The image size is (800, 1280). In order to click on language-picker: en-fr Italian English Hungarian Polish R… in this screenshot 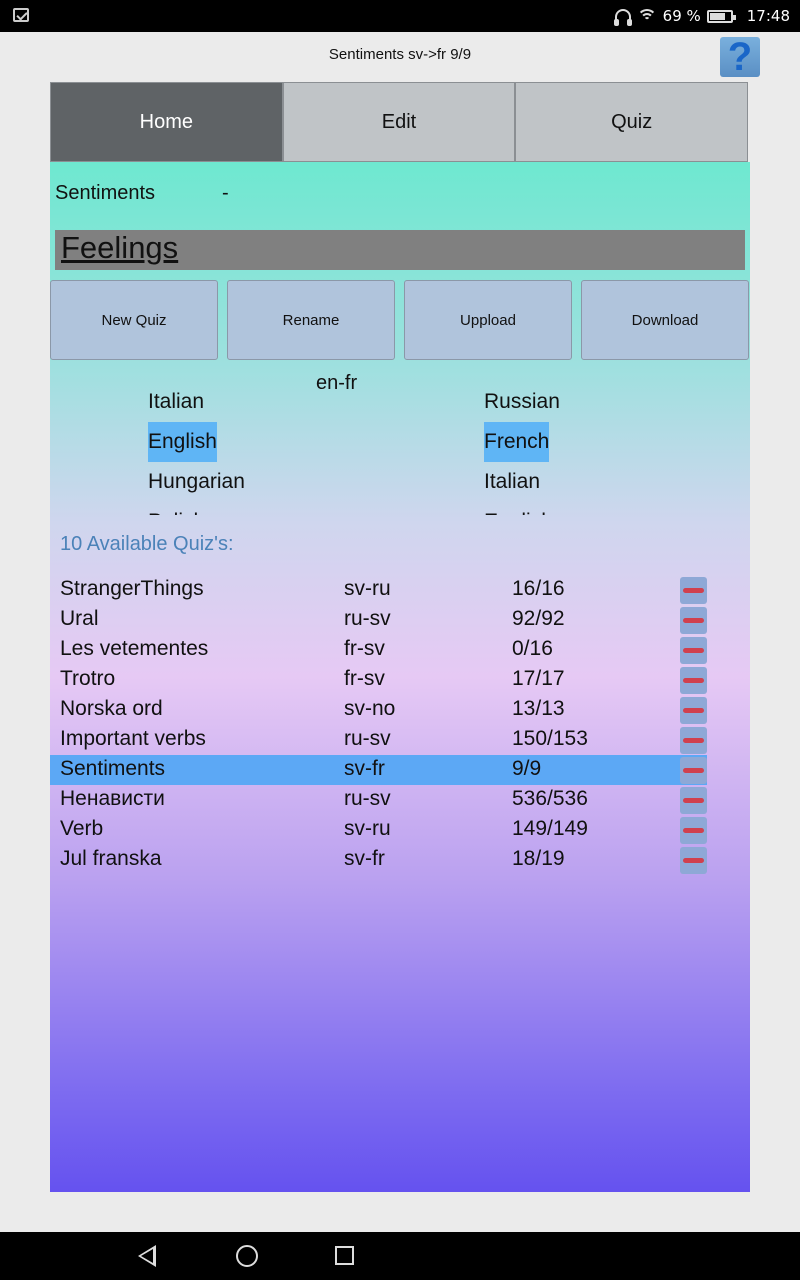, I will do `click(400, 443)`.